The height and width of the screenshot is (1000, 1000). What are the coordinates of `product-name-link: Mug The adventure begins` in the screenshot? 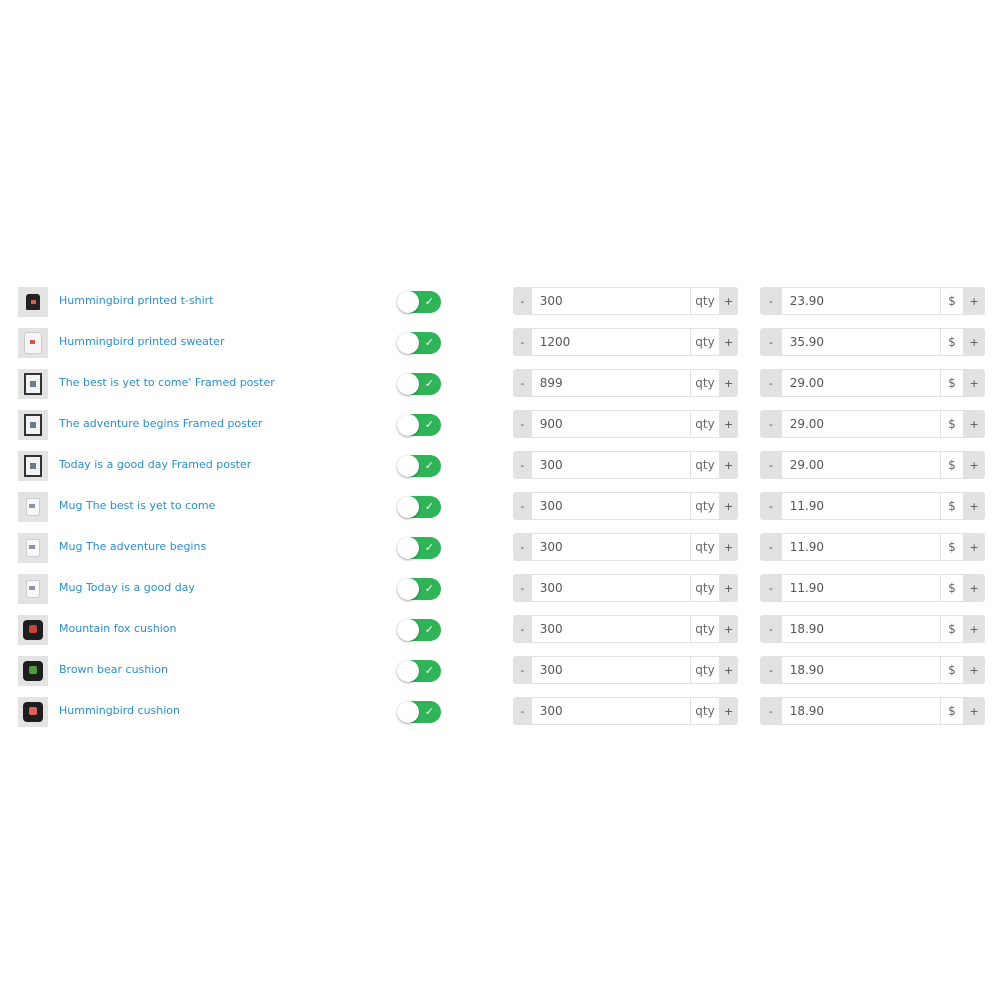 It's located at (132, 546).